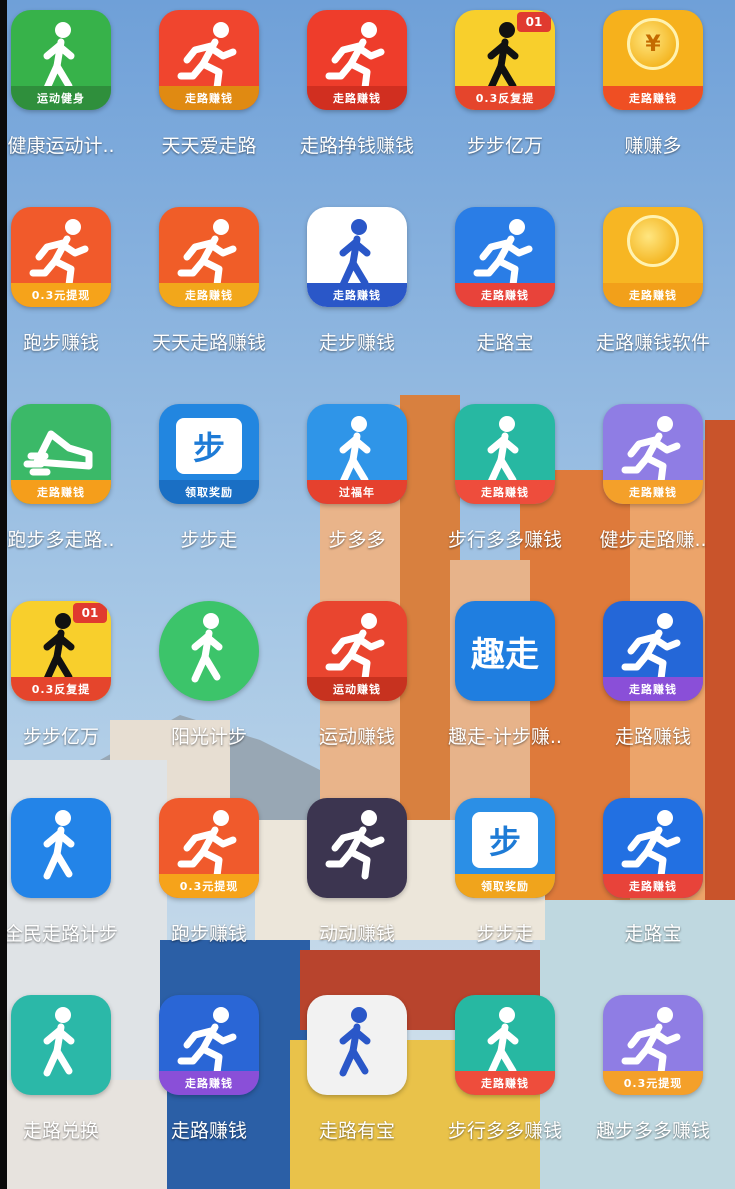 Image resolution: width=735 pixels, height=1189 pixels. Describe the element at coordinates (652, 1131) in the screenshot. I see `app-label: 趣步多多赚钱` at that location.